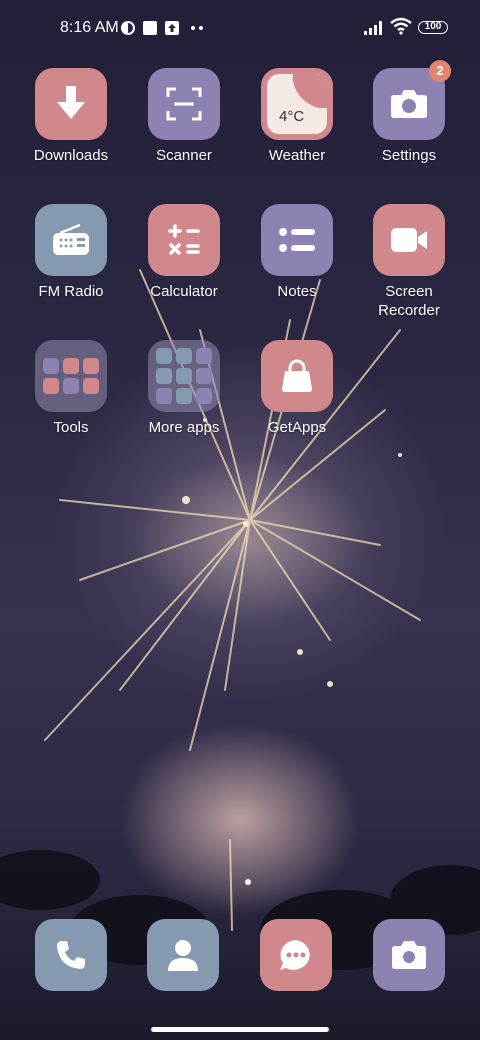 The height and width of the screenshot is (1040, 480). I want to click on upload-notification-icon, so click(172, 28).